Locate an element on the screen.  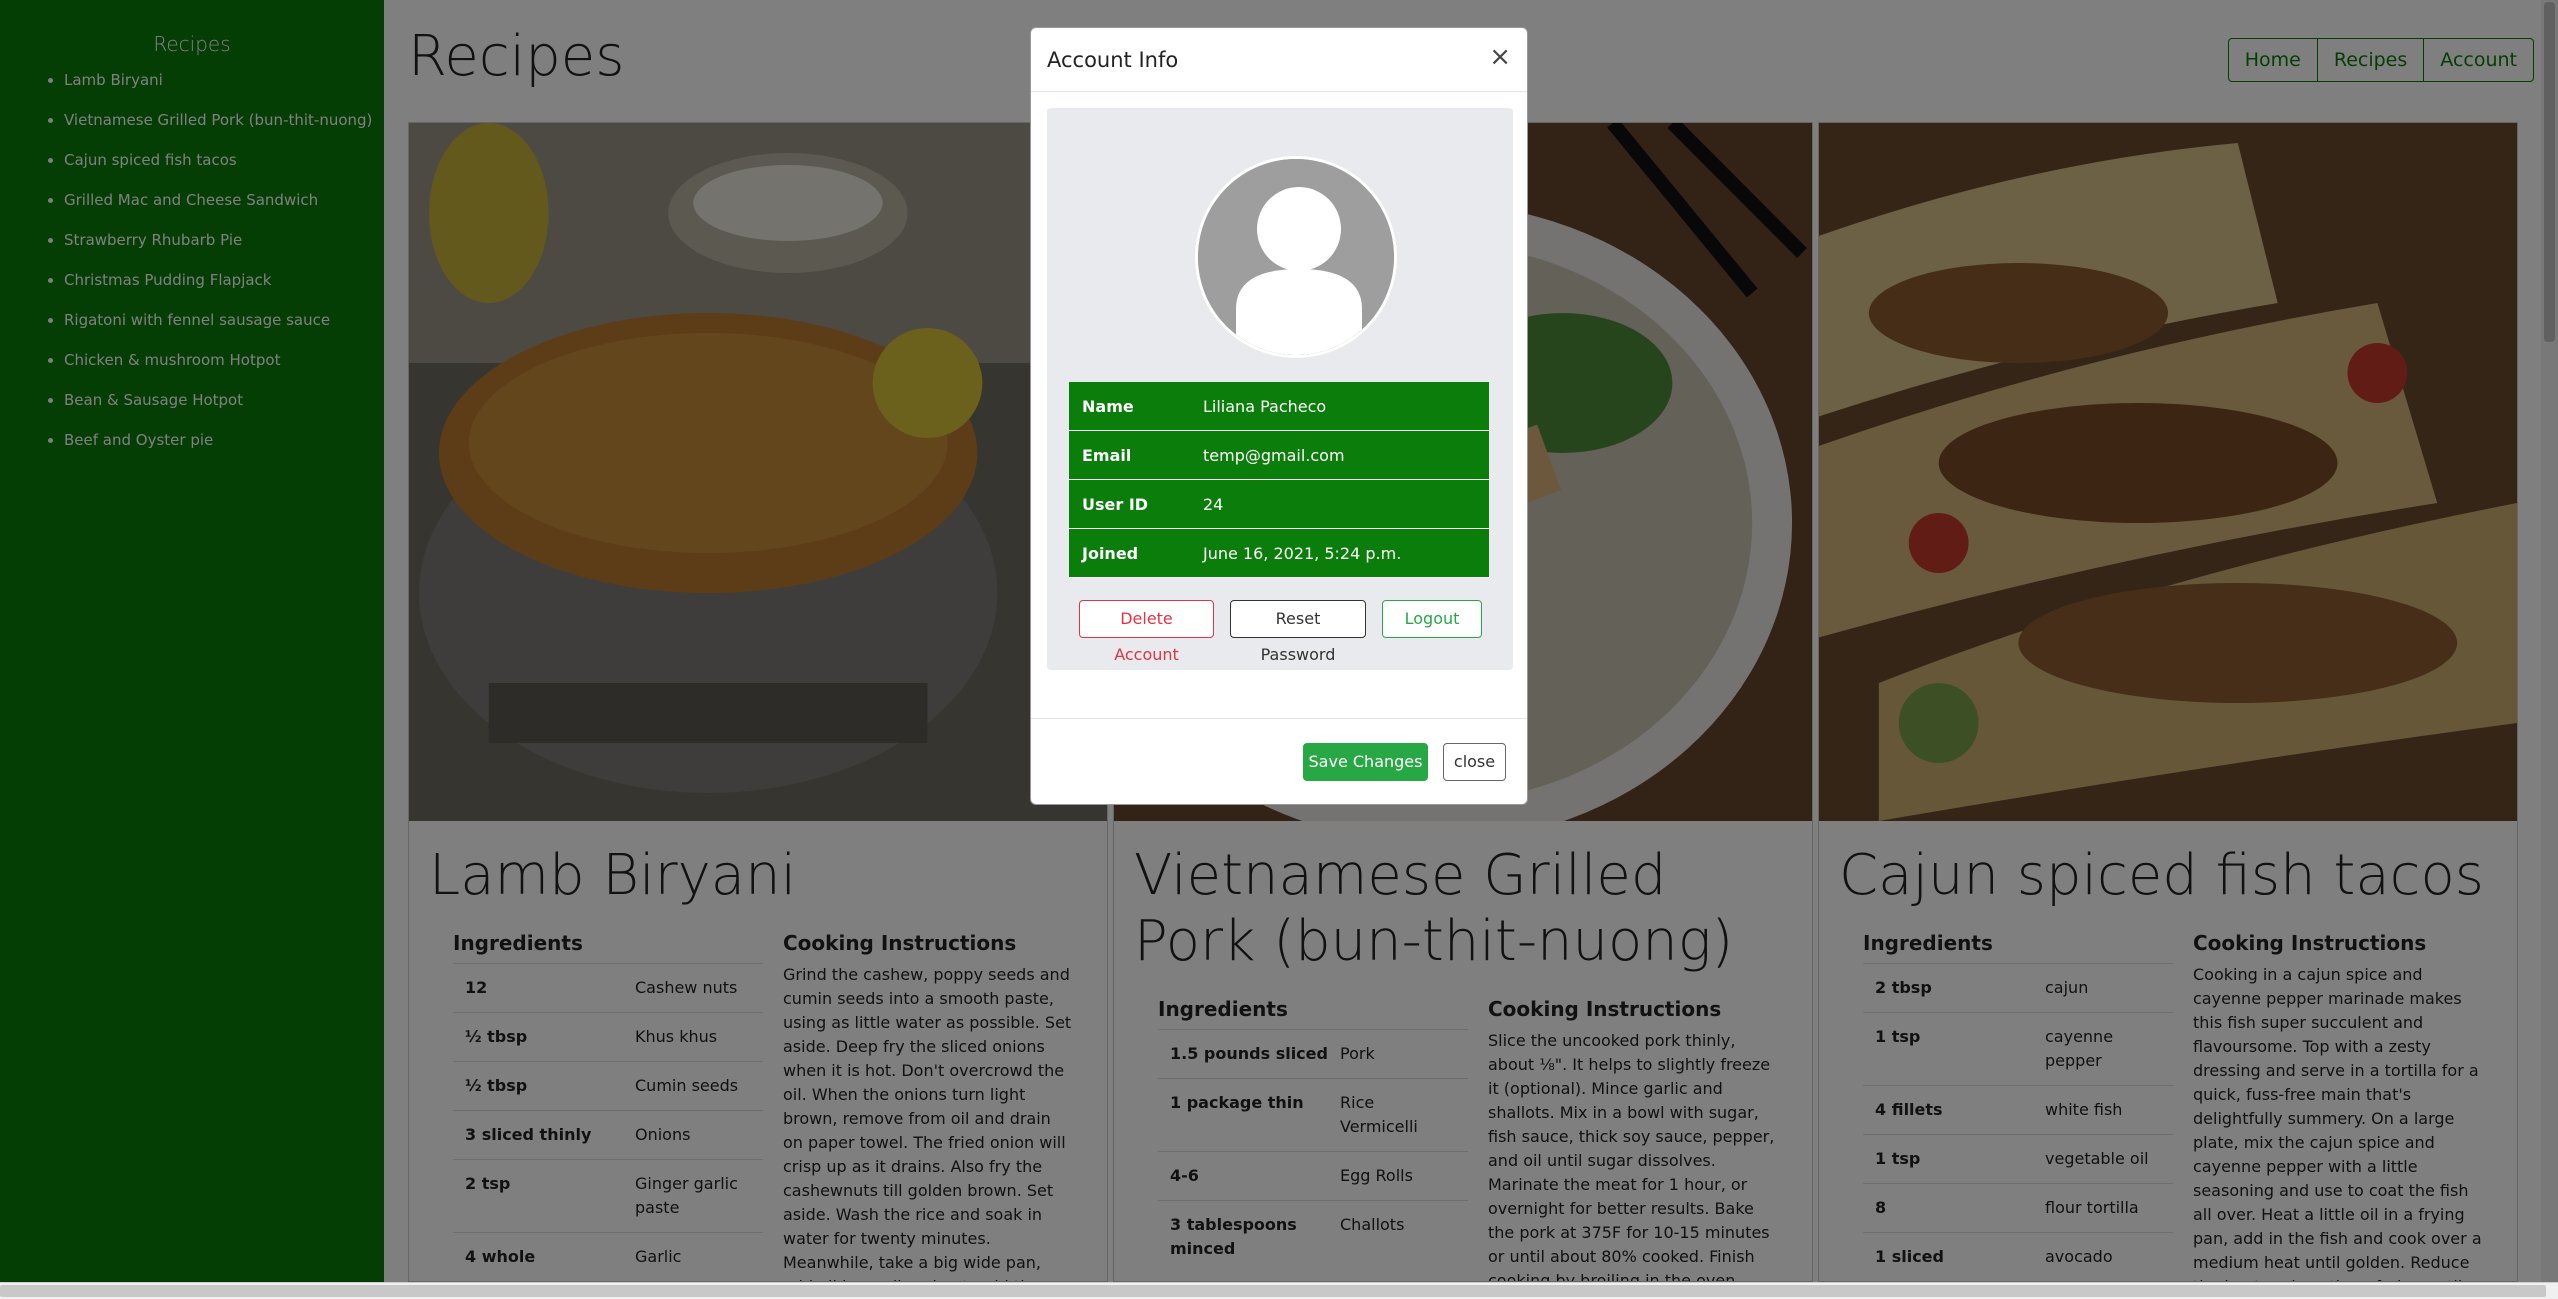
close-button: close is located at coordinates (1474, 762).